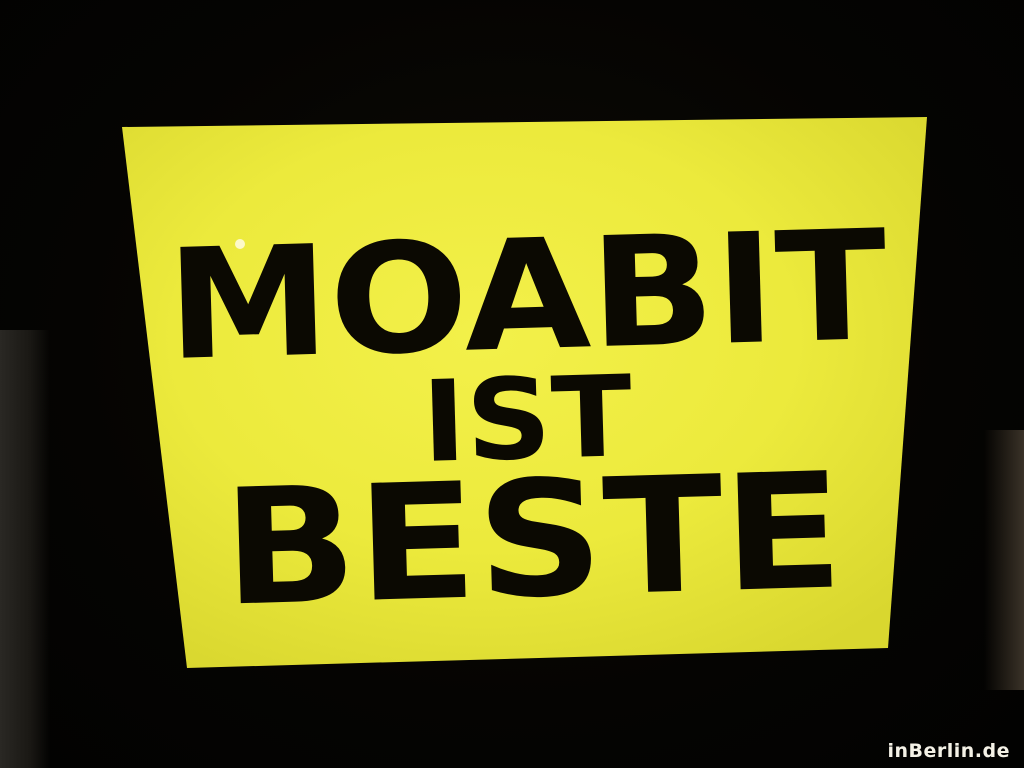 This screenshot has width=1024, height=768. What do you see at coordinates (948, 751) in the screenshot?
I see `watermark-text: inBerlin.de` at bounding box center [948, 751].